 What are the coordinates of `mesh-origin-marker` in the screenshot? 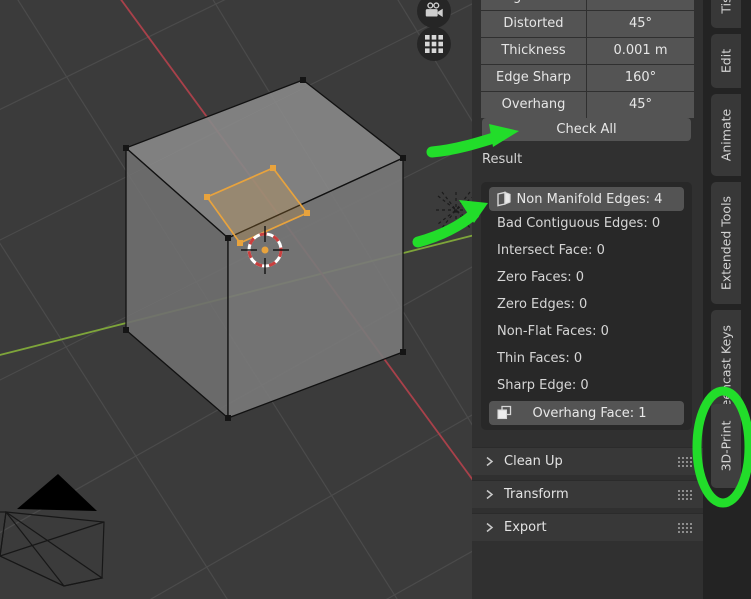 It's located at (456, 210).